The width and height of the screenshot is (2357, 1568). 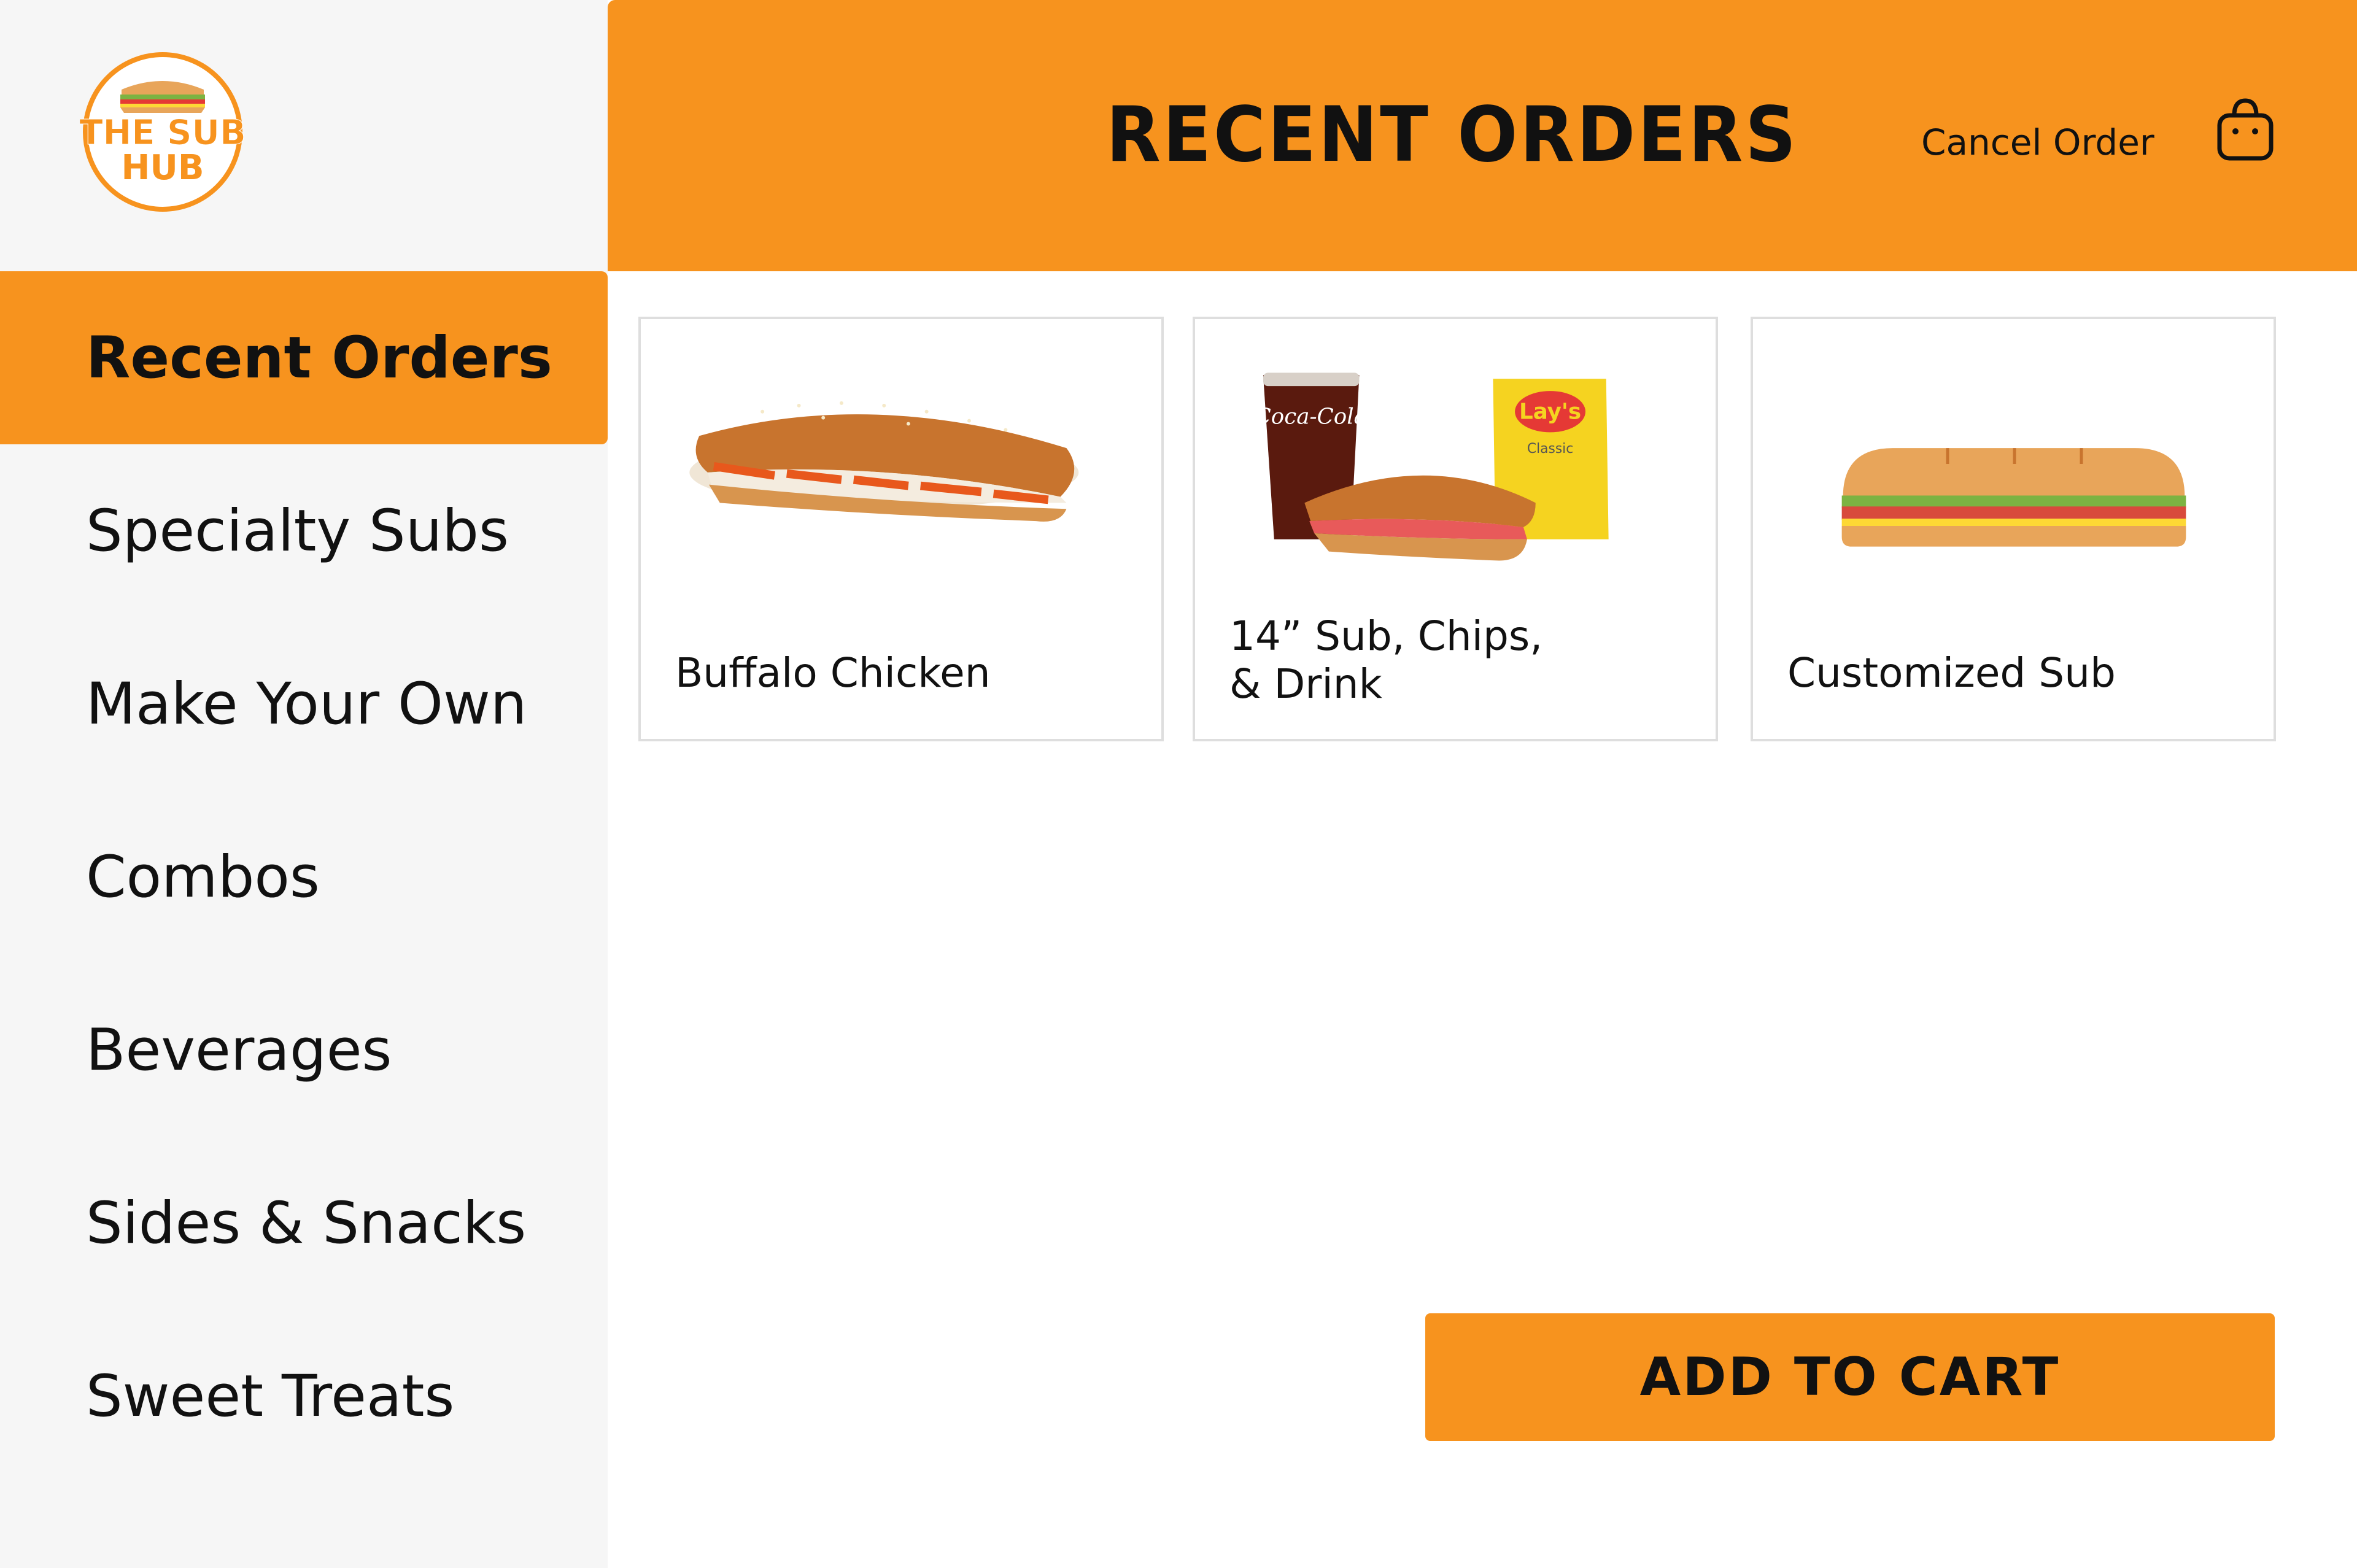 What do you see at coordinates (1455, 460) in the screenshot?
I see `combo-meal-image: Coca-Cola Lay's Classic` at bounding box center [1455, 460].